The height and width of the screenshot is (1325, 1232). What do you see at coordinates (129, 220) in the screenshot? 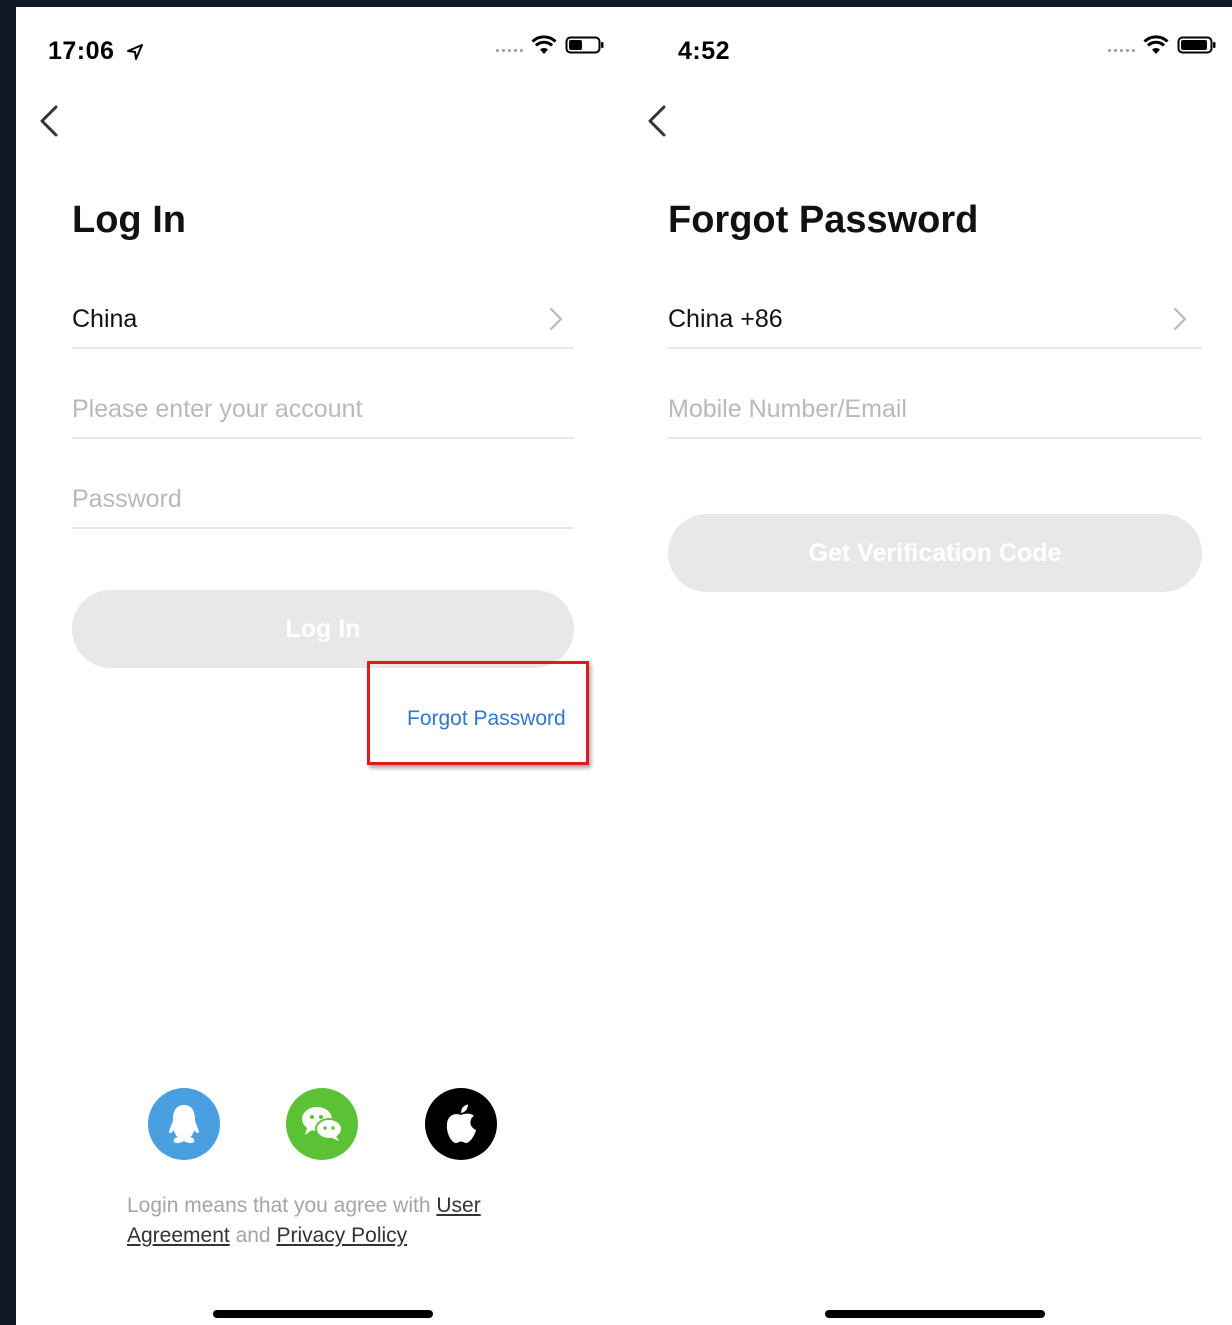
I see `page-title: Log In` at bounding box center [129, 220].